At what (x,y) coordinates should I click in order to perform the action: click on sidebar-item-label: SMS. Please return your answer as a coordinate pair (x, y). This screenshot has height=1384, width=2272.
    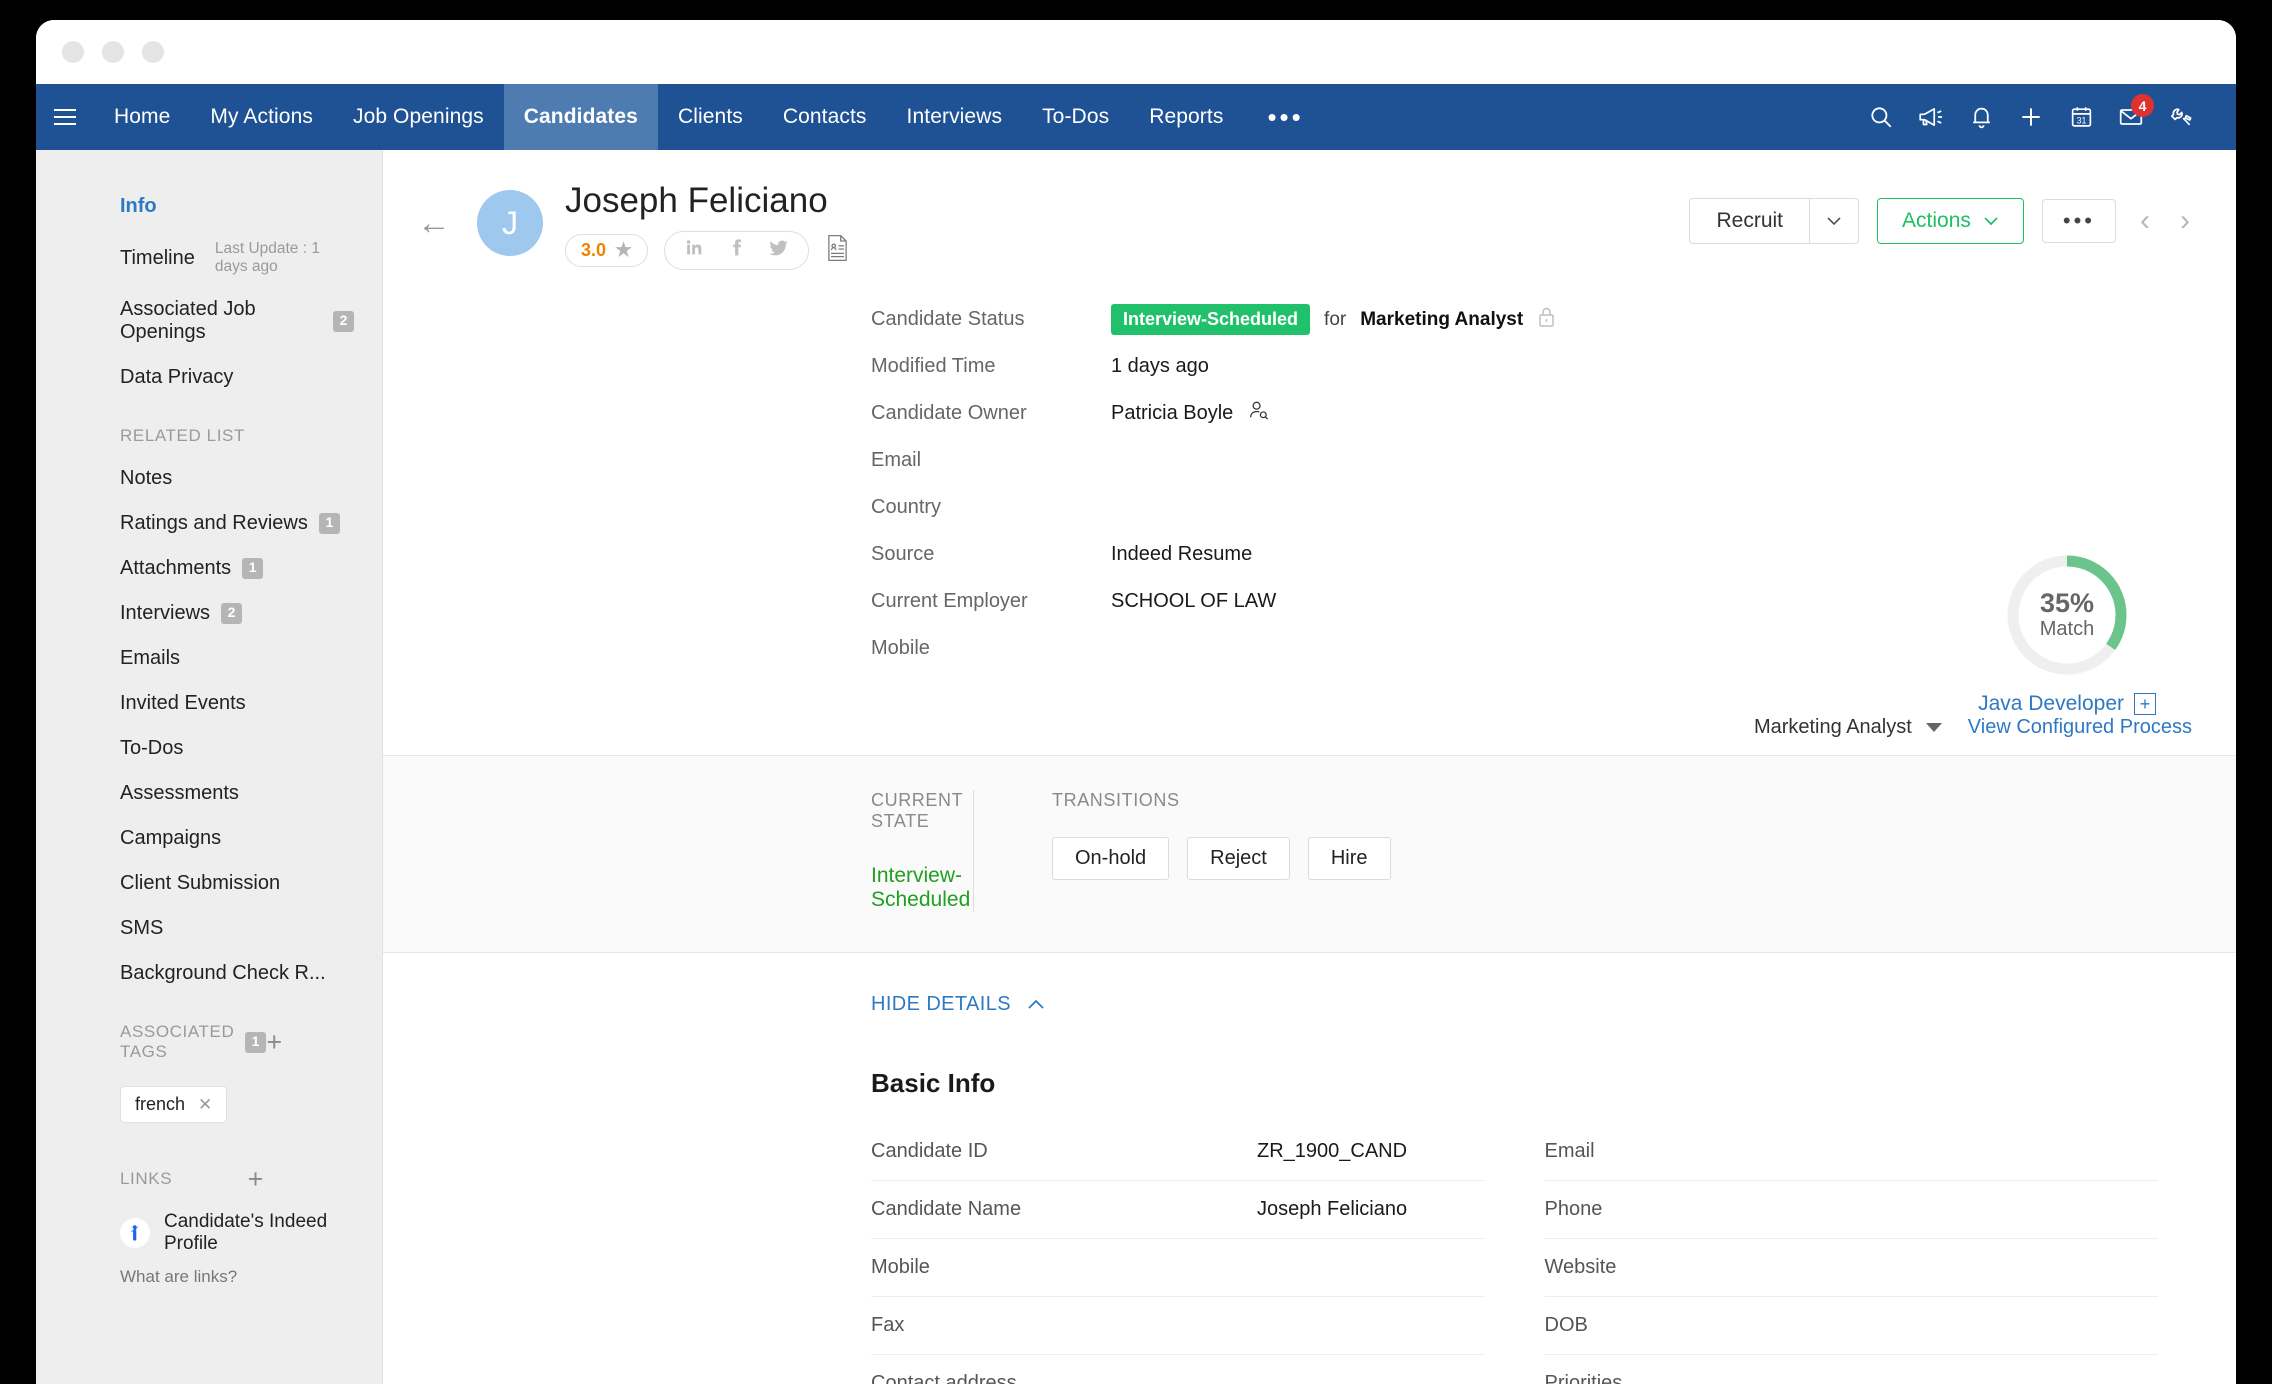
    Looking at the image, I should click on (142, 928).